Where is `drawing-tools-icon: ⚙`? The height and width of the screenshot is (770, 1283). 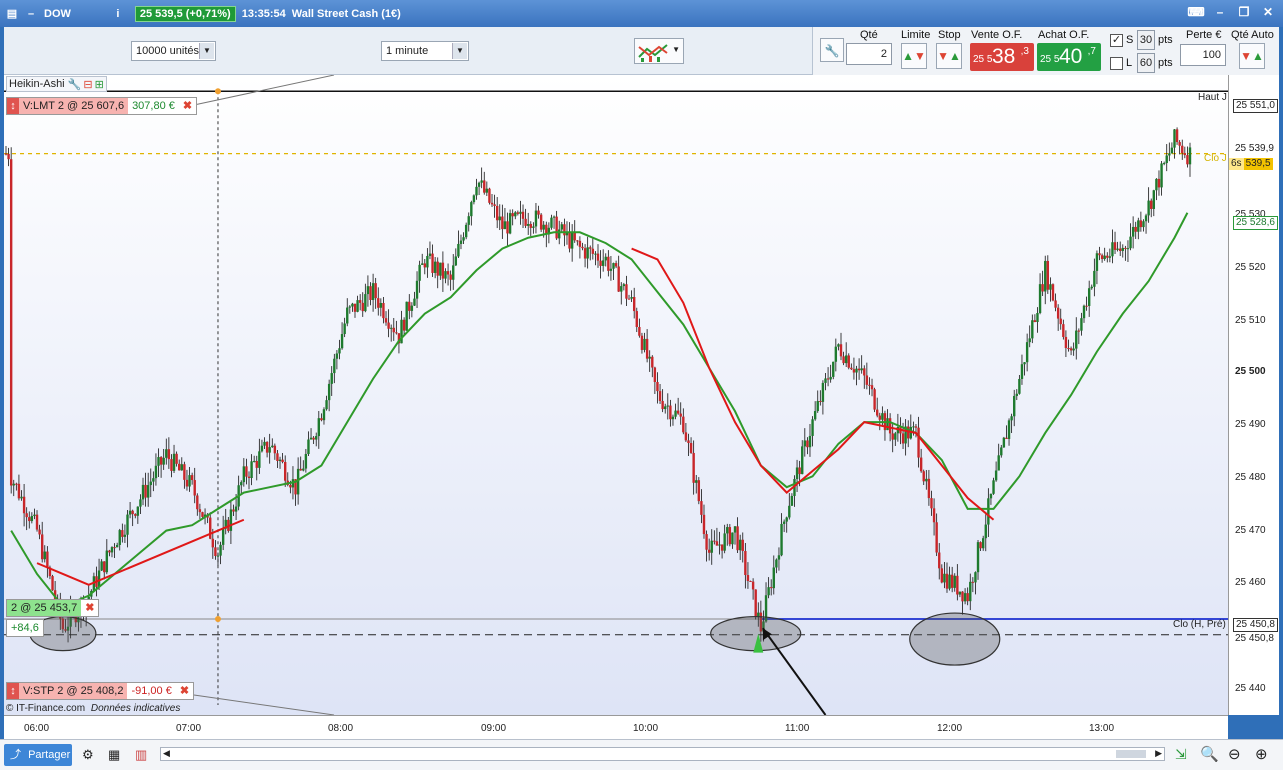 drawing-tools-icon: ⚙ is located at coordinates (88, 755).